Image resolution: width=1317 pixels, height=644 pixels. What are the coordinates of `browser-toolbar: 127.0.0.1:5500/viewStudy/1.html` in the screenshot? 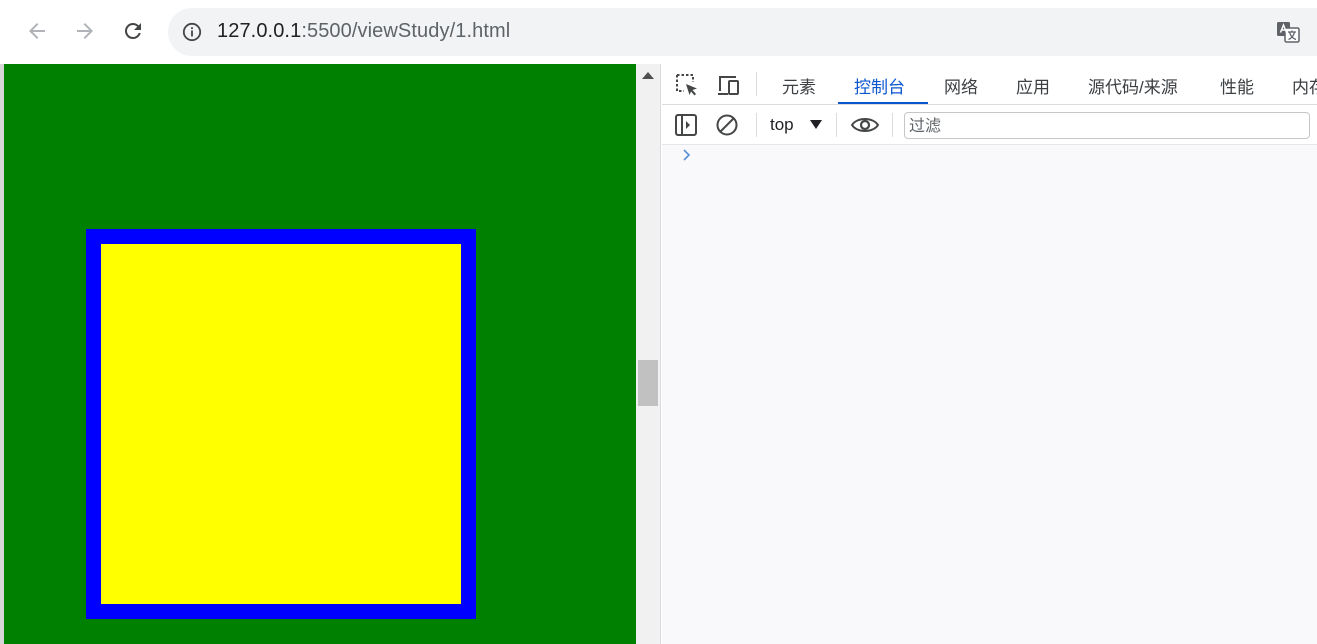 It's located at (658, 32).